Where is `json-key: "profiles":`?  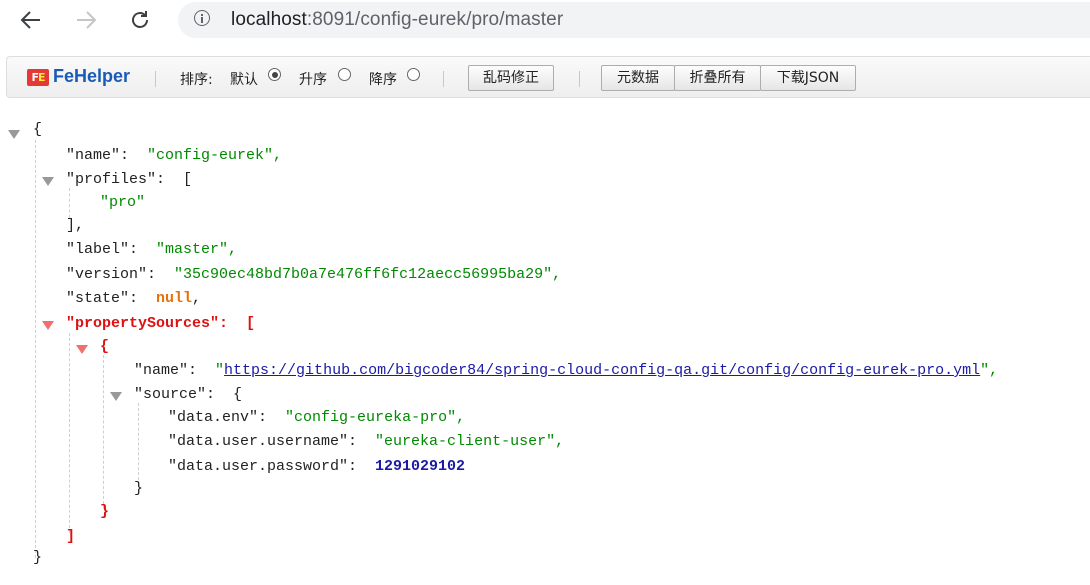
json-key: "profiles": is located at coordinates (116, 179).